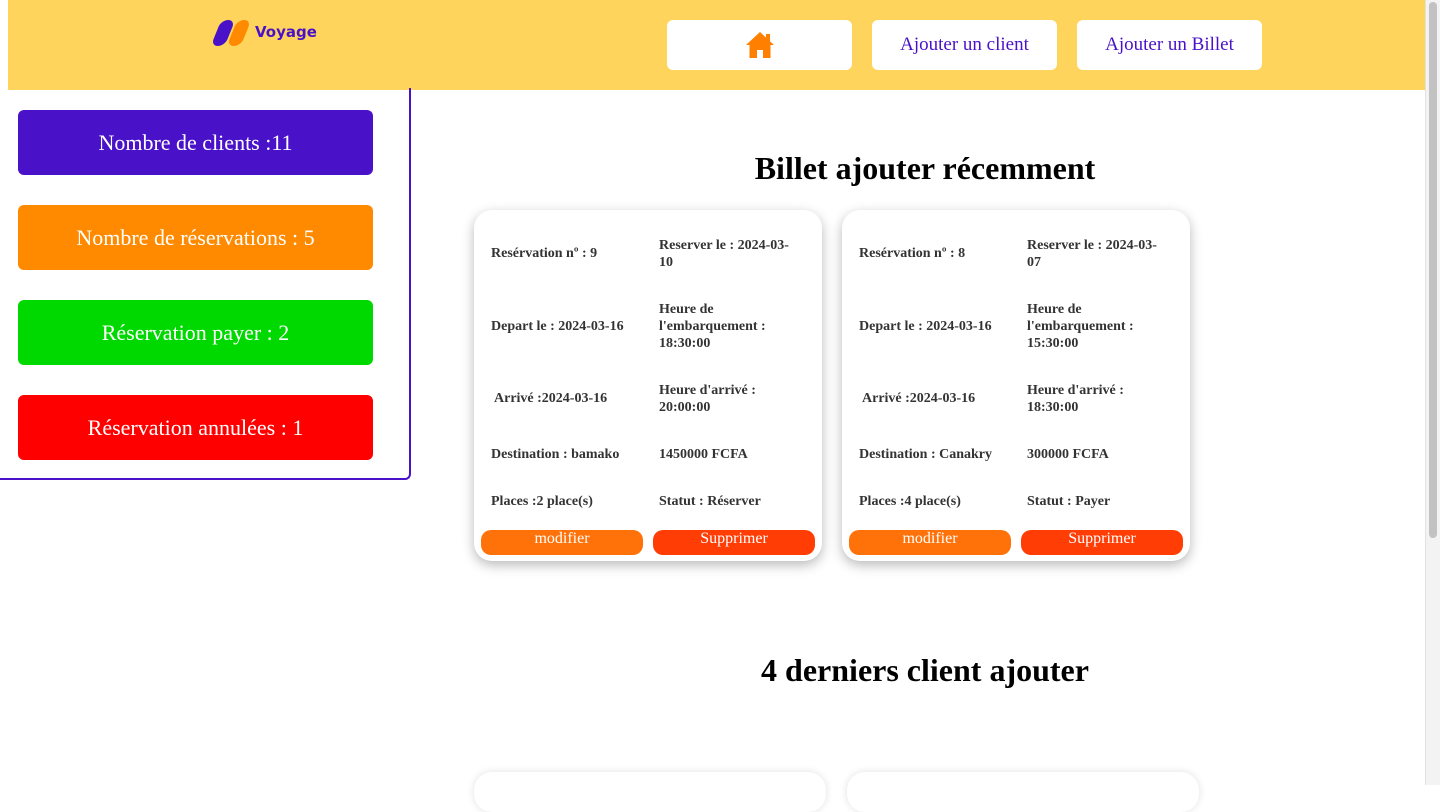 This screenshot has height=812, width=1440. What do you see at coordinates (925, 670) in the screenshot?
I see `recent-clients-title: 4 derniers client ajouter` at bounding box center [925, 670].